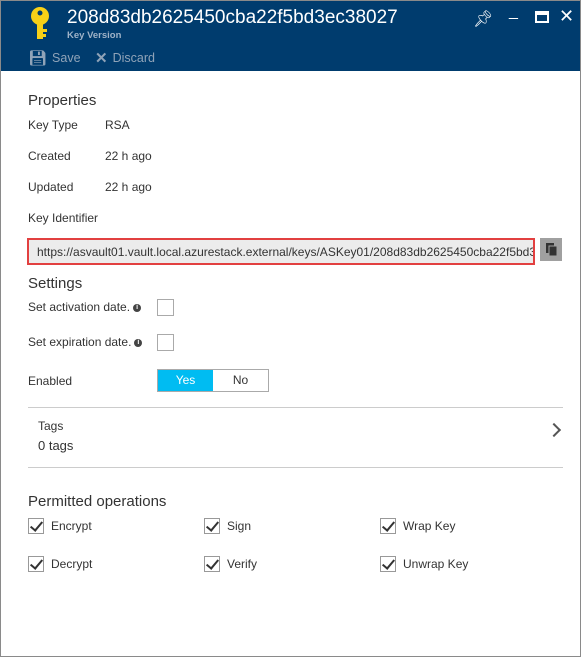  Describe the element at coordinates (240, 380) in the screenshot. I see `enabled-no: No` at that location.